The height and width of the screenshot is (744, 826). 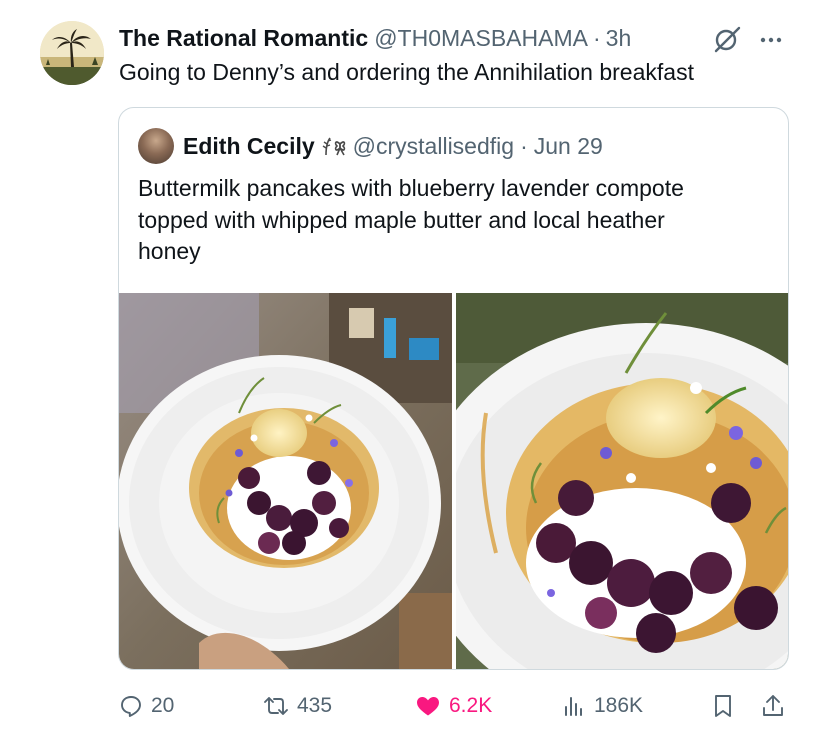 I want to click on bookmark-button, so click(x=727, y=706).